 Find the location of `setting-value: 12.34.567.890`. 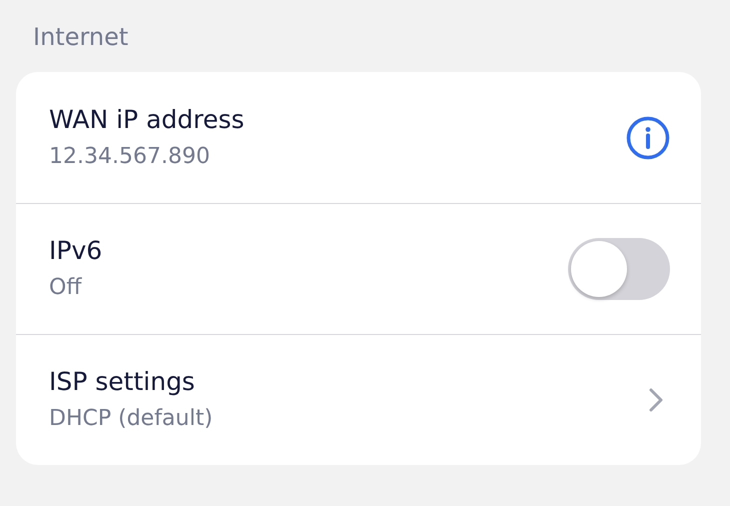

setting-value: 12.34.567.890 is located at coordinates (130, 156).